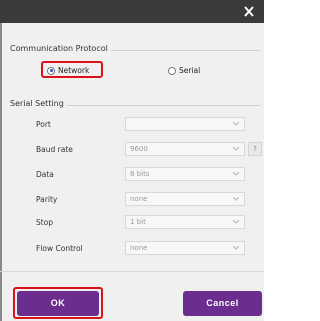 Image resolution: width=320 pixels, height=321 pixels. Describe the element at coordinates (47, 199) in the screenshot. I see `parity-label: Parity` at that location.